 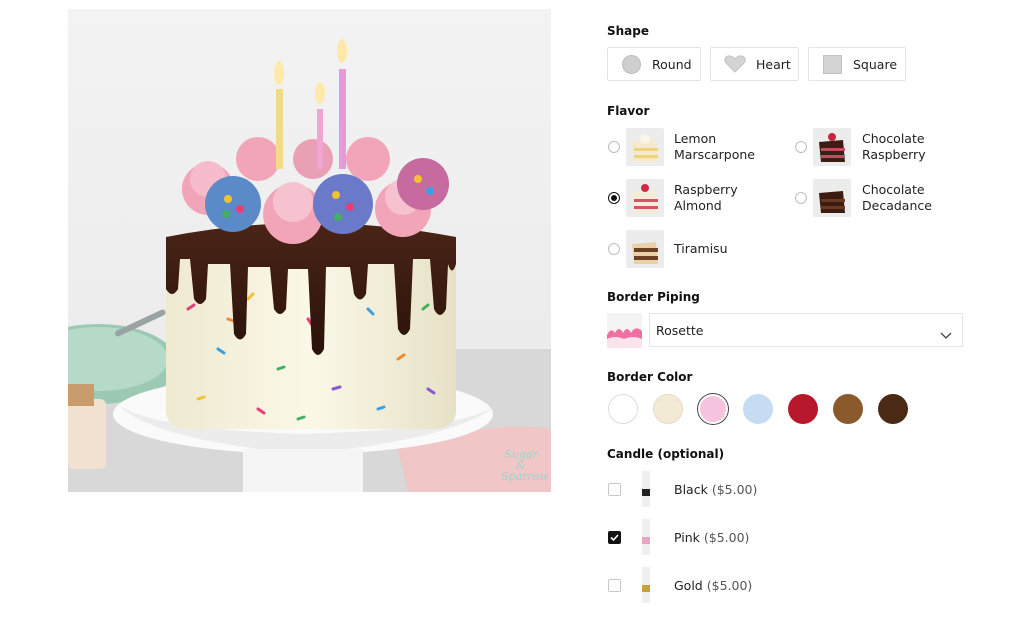 I want to click on candle-thumb-pink, so click(x=646, y=537).